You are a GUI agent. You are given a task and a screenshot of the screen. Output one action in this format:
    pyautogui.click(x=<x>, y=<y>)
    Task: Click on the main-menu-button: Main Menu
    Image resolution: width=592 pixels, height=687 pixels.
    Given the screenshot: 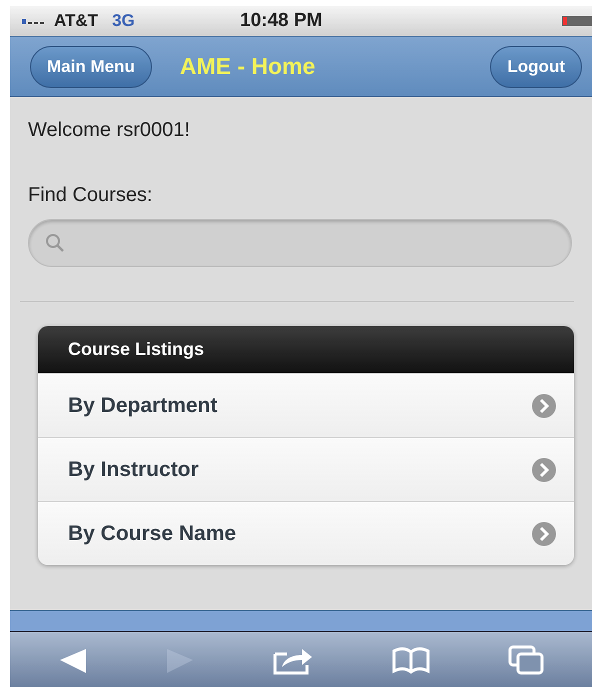 What is the action you would take?
    pyautogui.click(x=91, y=67)
    